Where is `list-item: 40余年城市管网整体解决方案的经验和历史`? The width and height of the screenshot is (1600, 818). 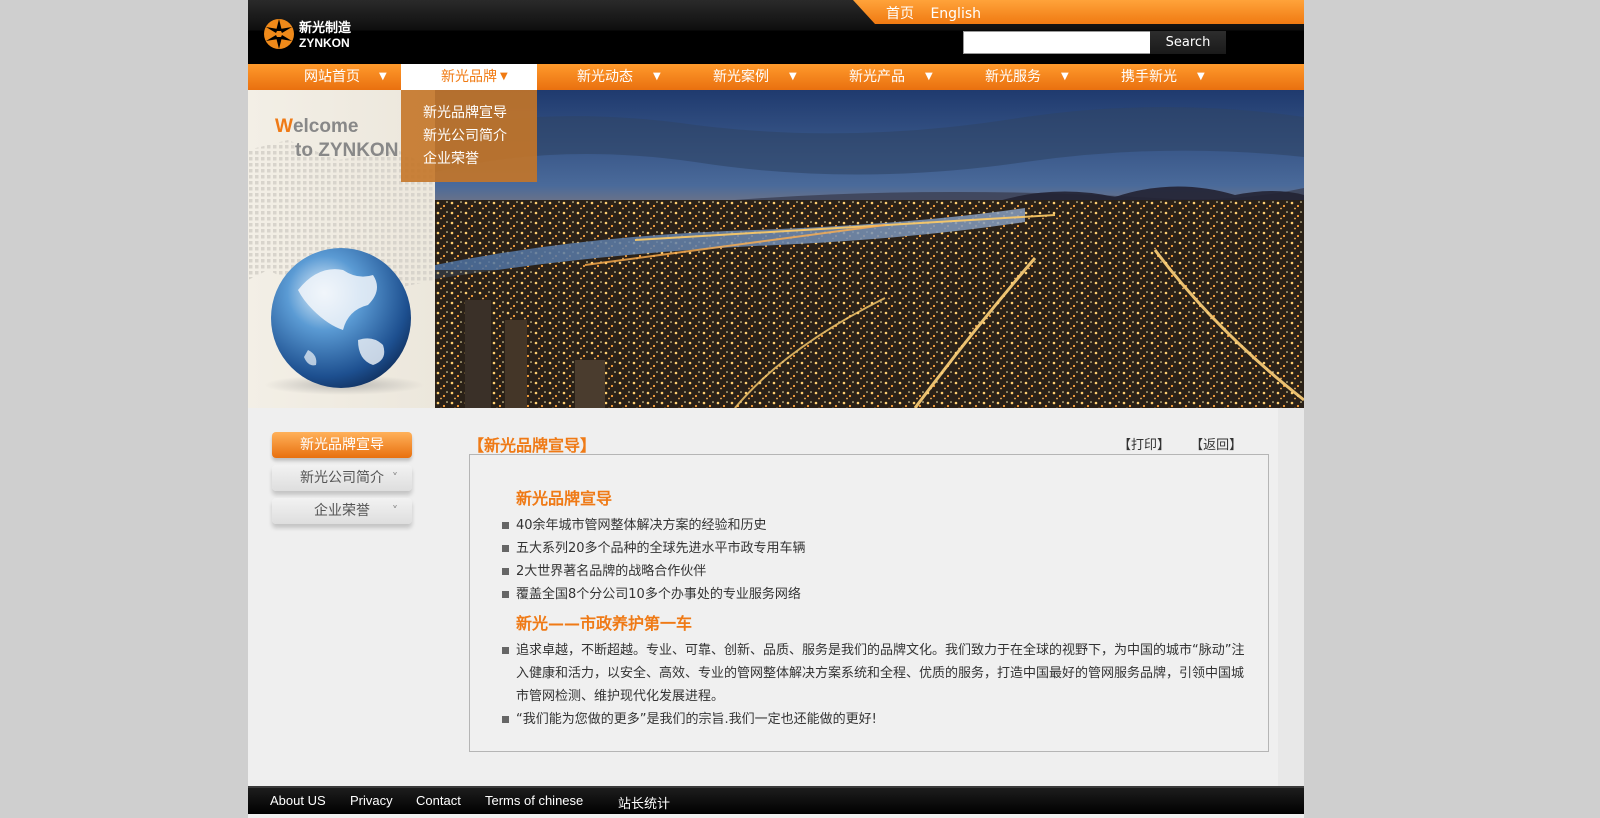 list-item: 40余年城市管网整体解决方案的经验和历史 is located at coordinates (874, 525).